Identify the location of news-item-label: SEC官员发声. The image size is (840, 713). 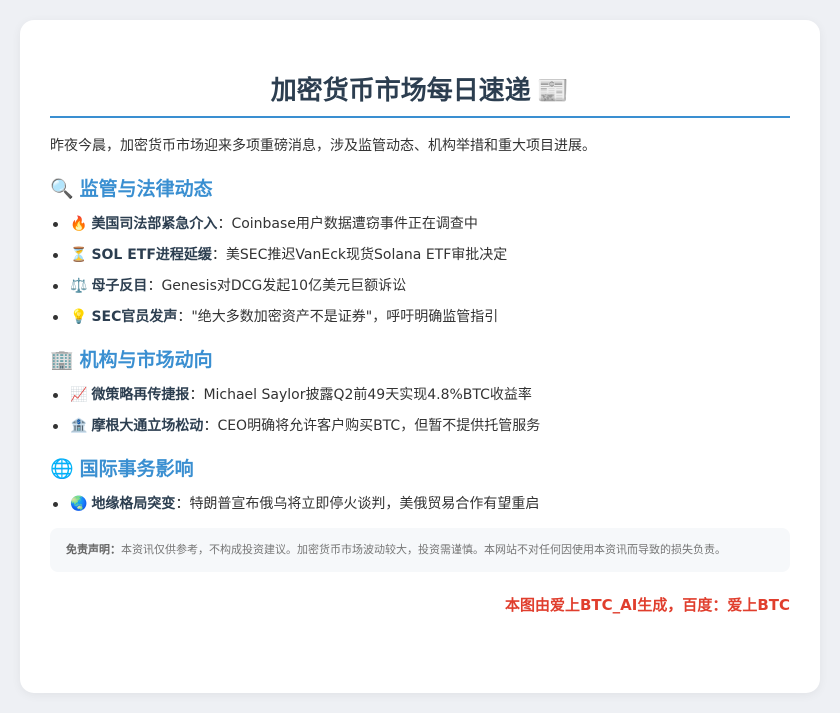
(134, 317).